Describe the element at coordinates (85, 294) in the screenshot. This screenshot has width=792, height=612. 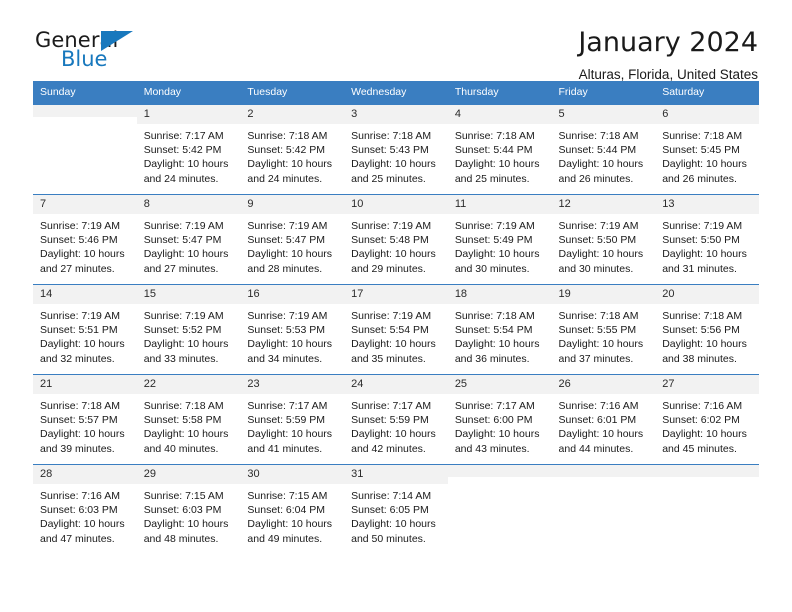
I see `day-number: 14` at that location.